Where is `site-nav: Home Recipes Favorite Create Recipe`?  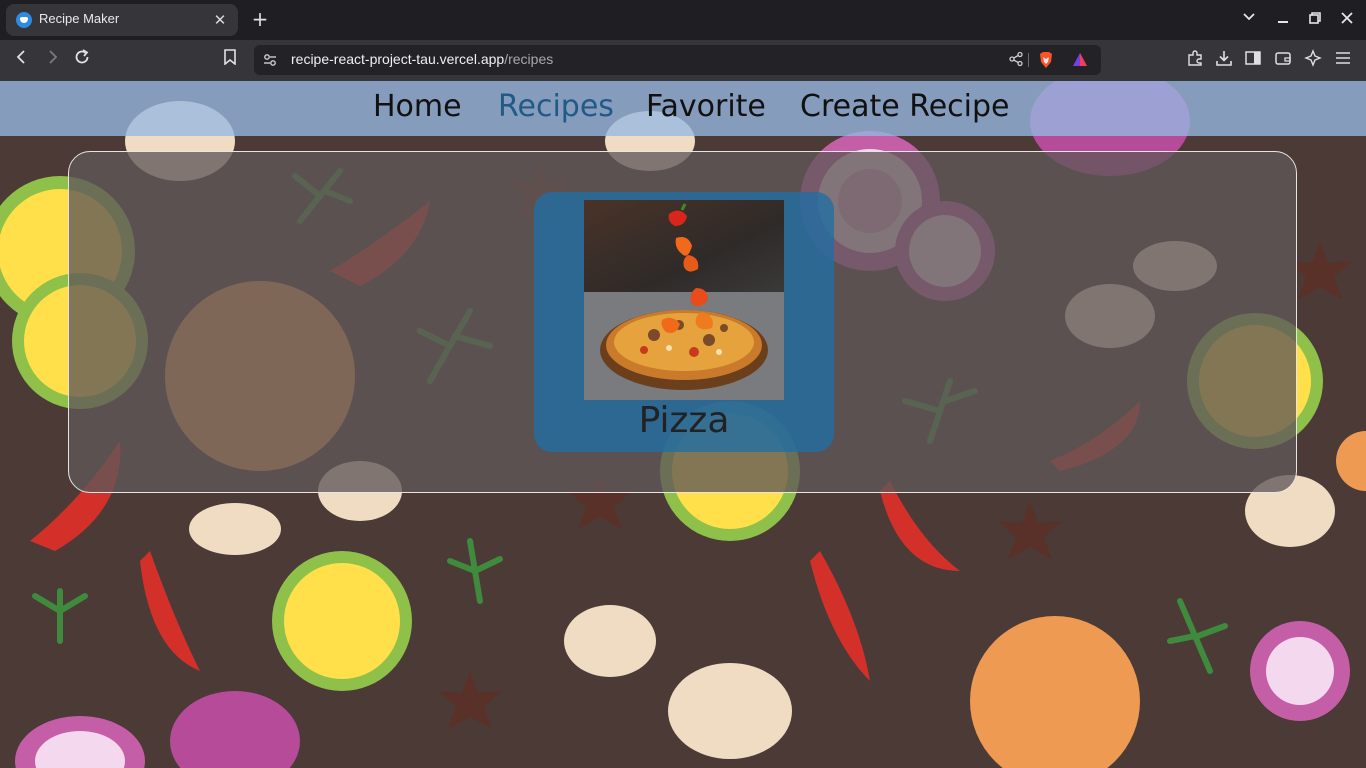 site-nav: Home Recipes Favorite Create Recipe is located at coordinates (683, 108).